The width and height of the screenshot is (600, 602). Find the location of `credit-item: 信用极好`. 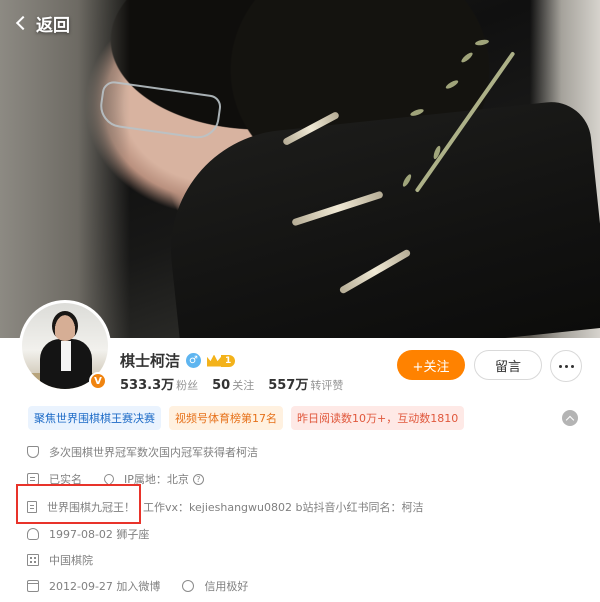

credit-item: 信用极好 is located at coordinates (215, 586).